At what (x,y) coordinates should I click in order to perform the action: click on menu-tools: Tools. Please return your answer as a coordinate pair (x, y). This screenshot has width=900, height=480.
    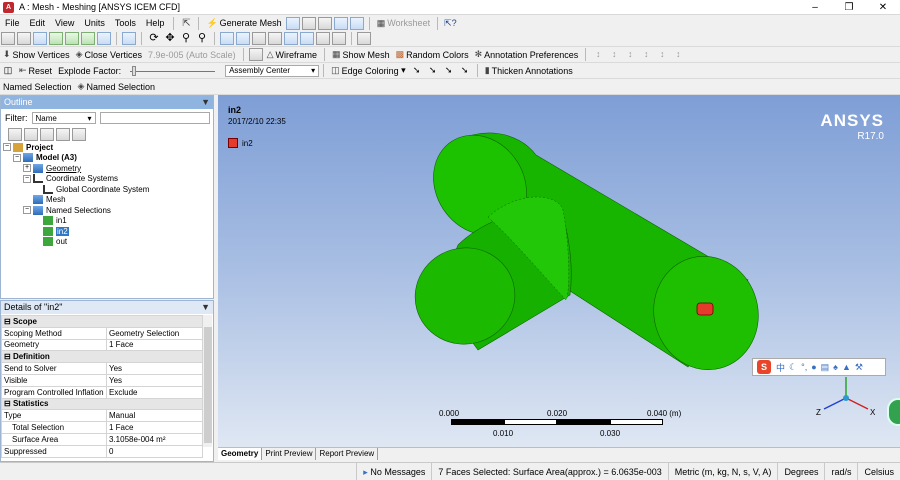
    Looking at the image, I should click on (125, 23).